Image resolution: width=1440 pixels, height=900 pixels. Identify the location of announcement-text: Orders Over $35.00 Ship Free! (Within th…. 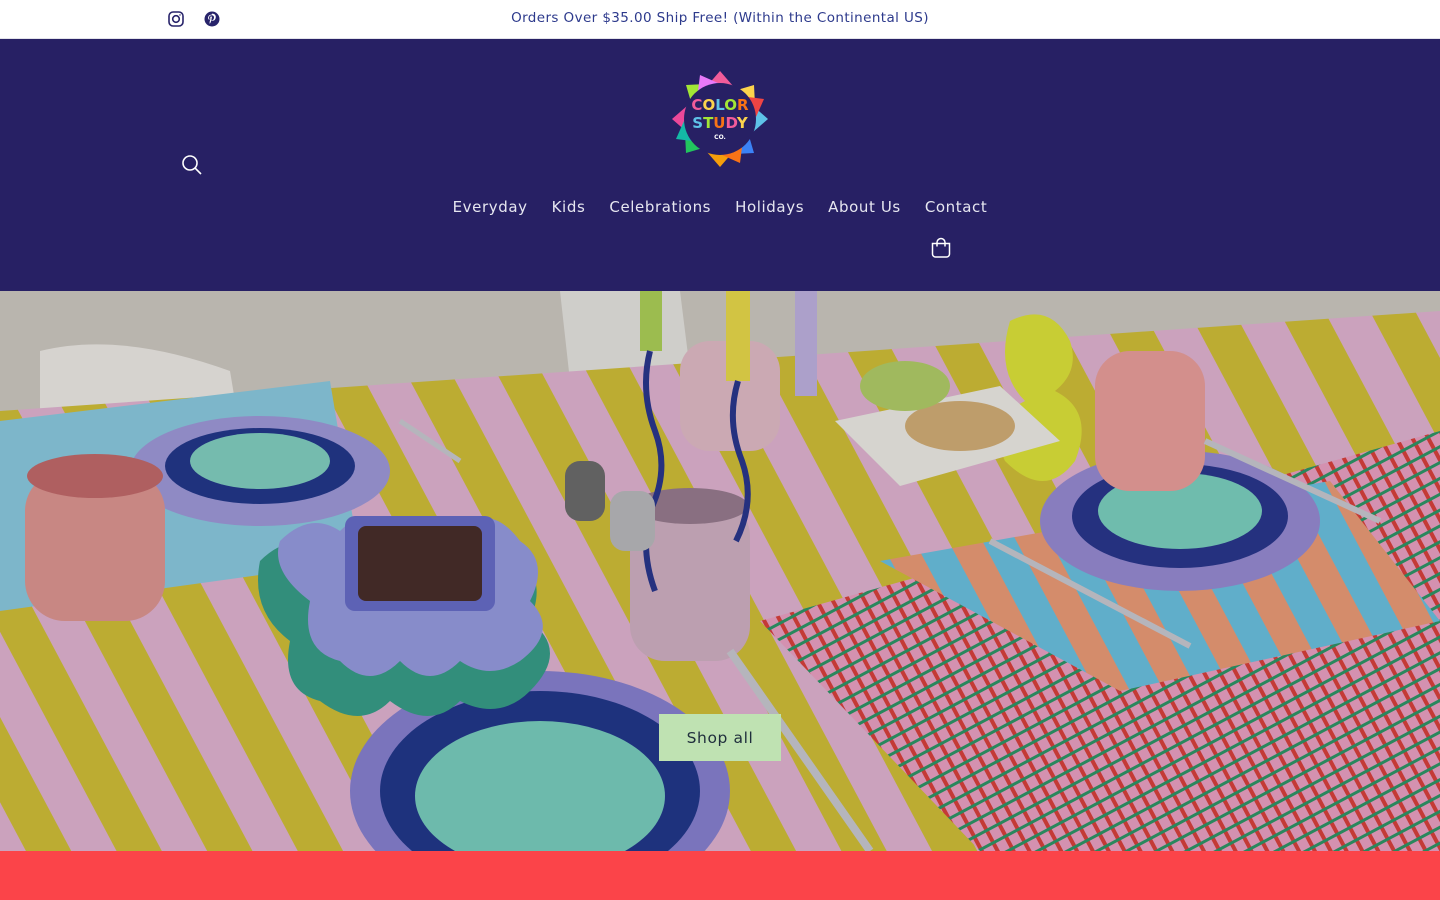
(720, 18).